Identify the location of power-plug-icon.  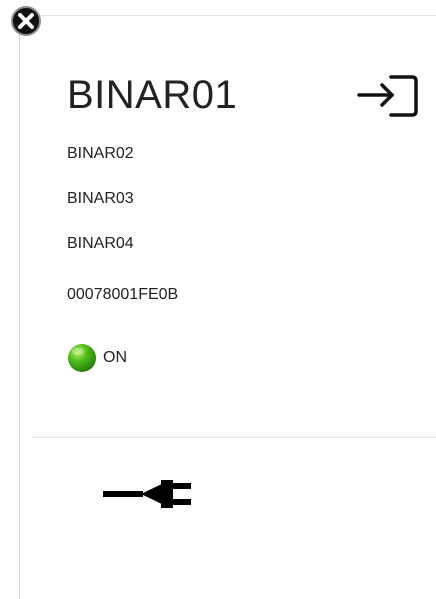
(149, 494).